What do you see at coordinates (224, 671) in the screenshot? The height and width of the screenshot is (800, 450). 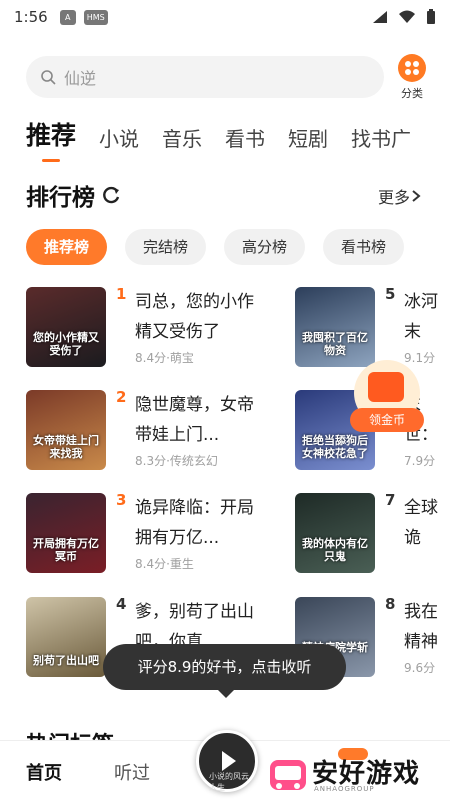 I see `listen-tooltip: 评分8.9的好书，点击收听` at bounding box center [224, 671].